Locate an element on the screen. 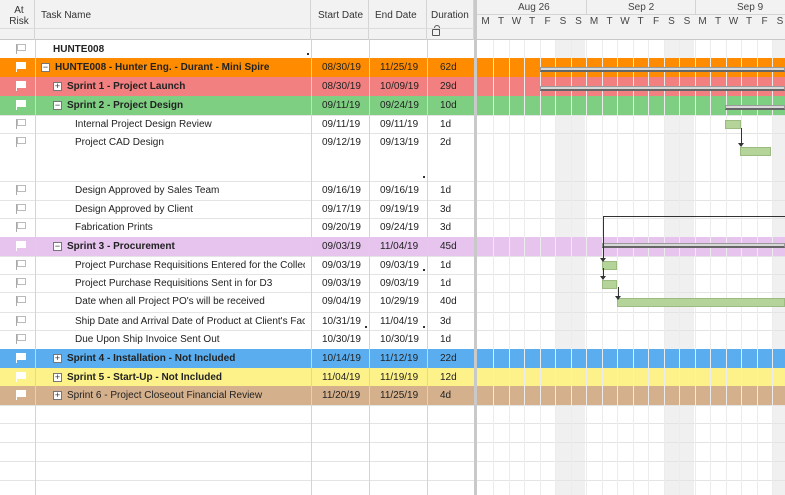  end-cell: 09/24/19 is located at coordinates (399, 105).